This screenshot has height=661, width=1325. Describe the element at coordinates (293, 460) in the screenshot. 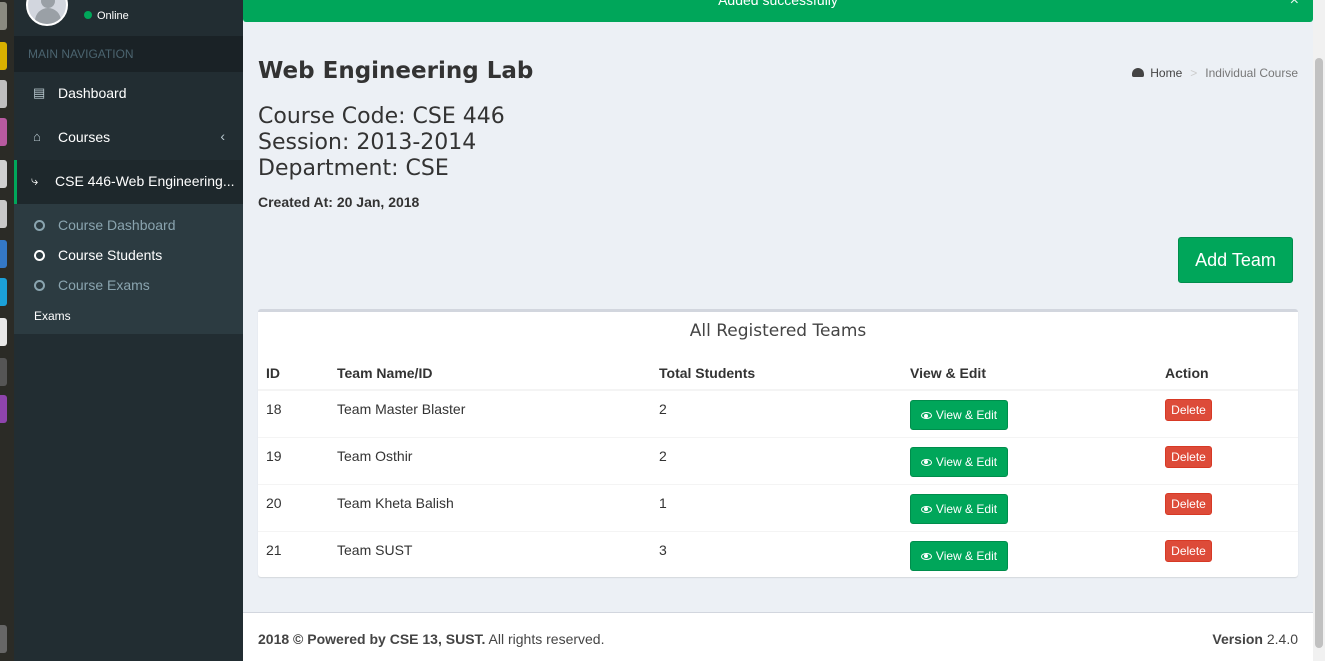

I see `team-id: 19` at that location.